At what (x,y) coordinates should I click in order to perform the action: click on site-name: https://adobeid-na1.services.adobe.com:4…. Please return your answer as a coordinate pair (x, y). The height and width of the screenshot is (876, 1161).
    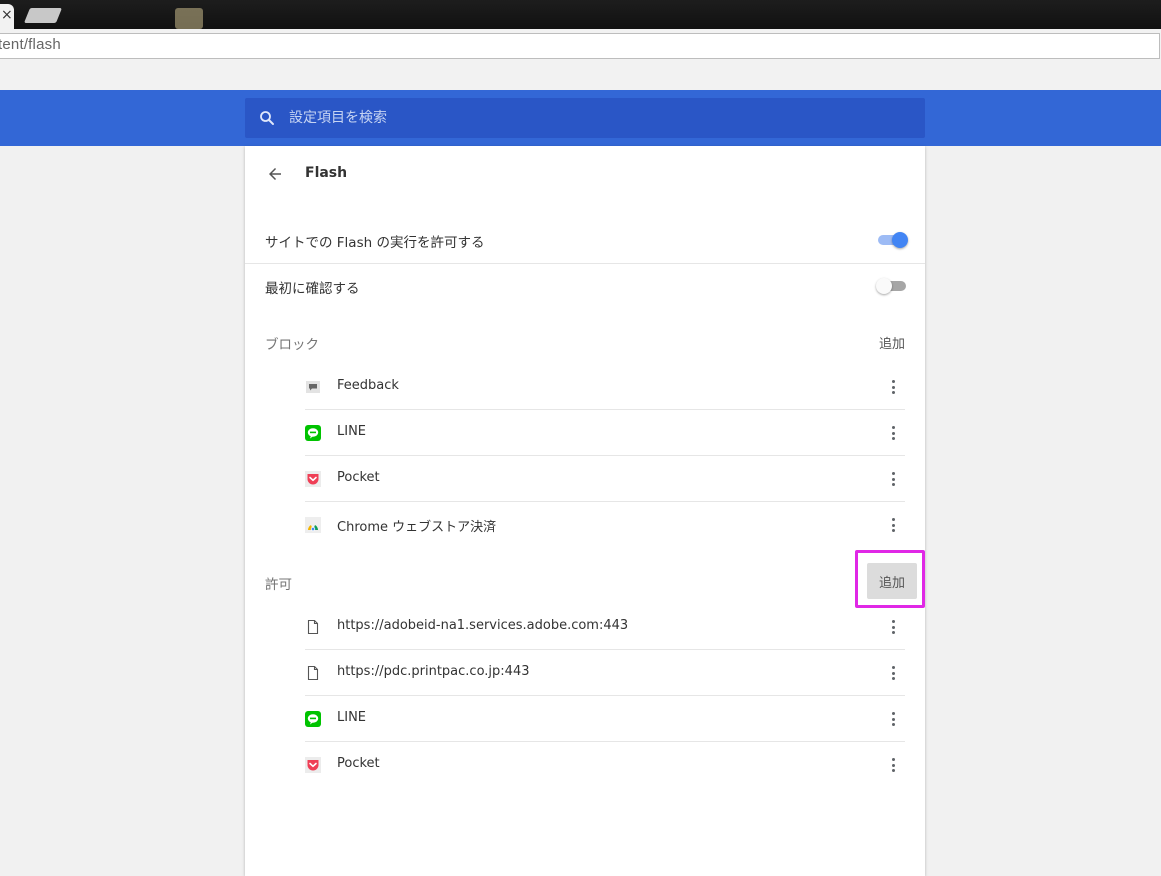
    Looking at the image, I should click on (483, 625).